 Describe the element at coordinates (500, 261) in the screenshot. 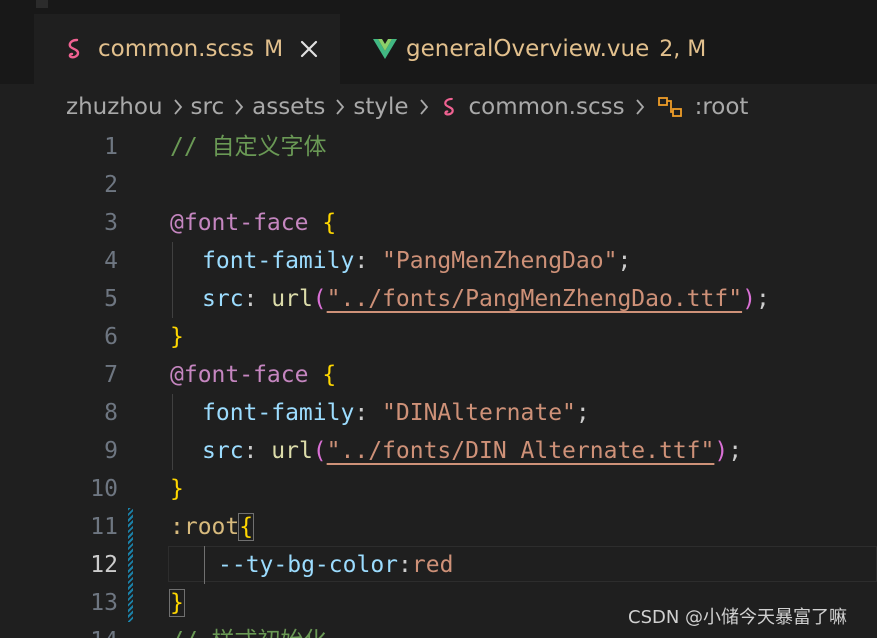

I see `code-string: "PangMenZhengDao"` at that location.